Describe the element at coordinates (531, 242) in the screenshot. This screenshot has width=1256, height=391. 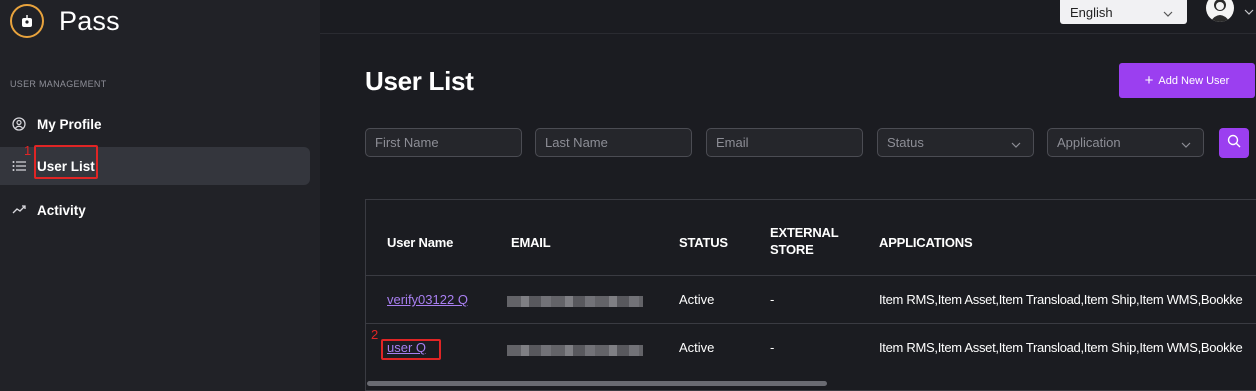
I see `column-header-email: EMAIL` at that location.